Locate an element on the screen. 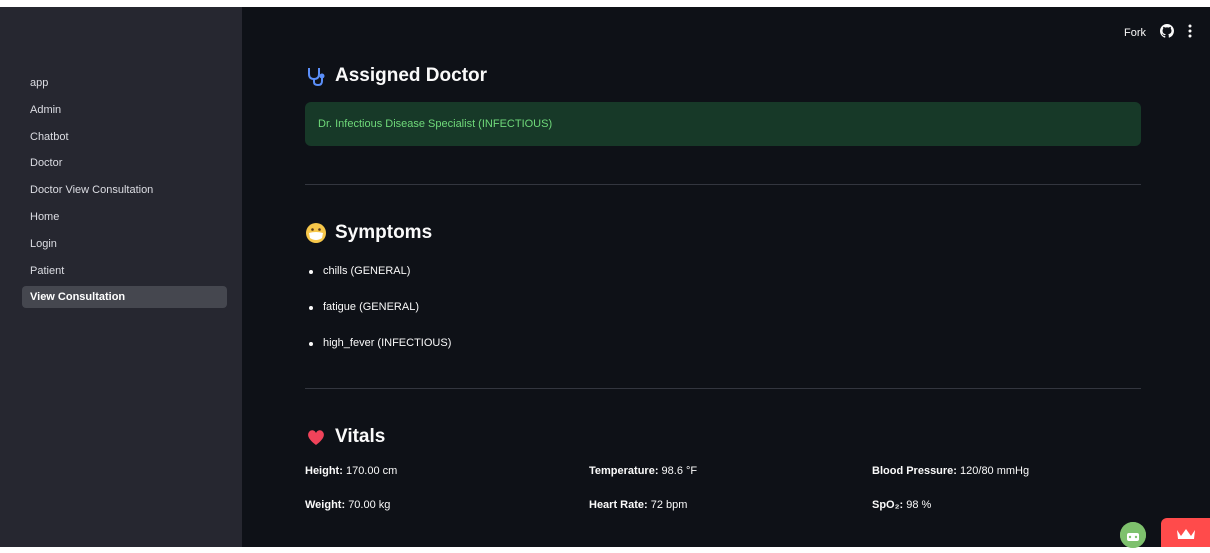 Image resolution: width=1210 pixels, height=553 pixels. vital-value: 70.00 kg is located at coordinates (369, 505).